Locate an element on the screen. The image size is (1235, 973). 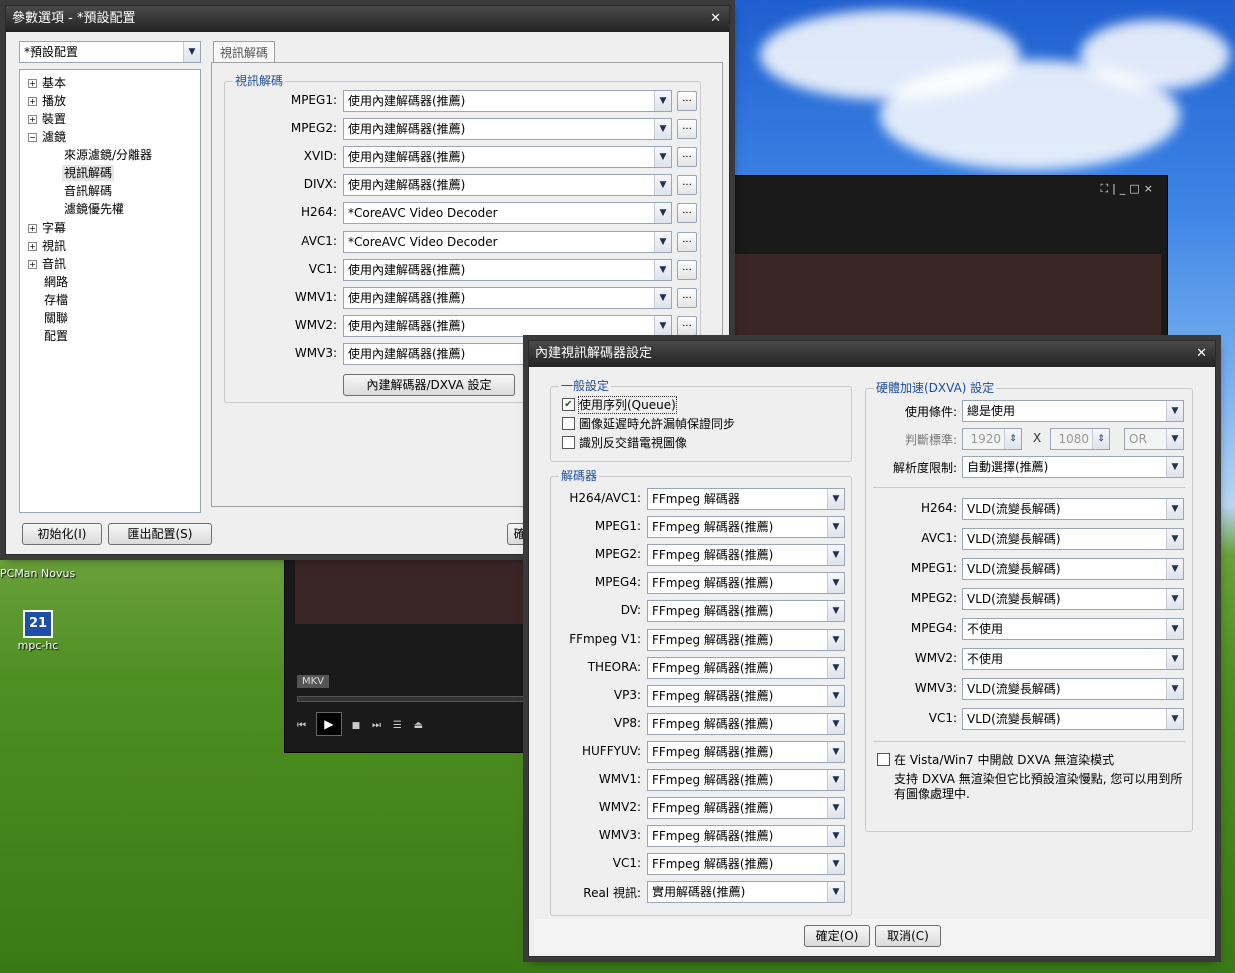
tree-item-audio-decoder: 音訊解碼 is located at coordinates (88, 191).